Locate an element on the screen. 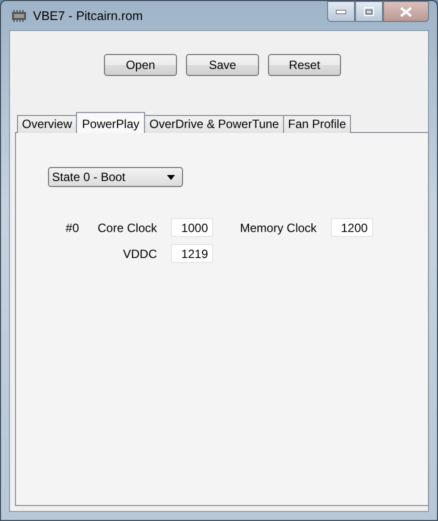 This screenshot has height=521, width=438. field-label: VDDC is located at coordinates (139, 253).